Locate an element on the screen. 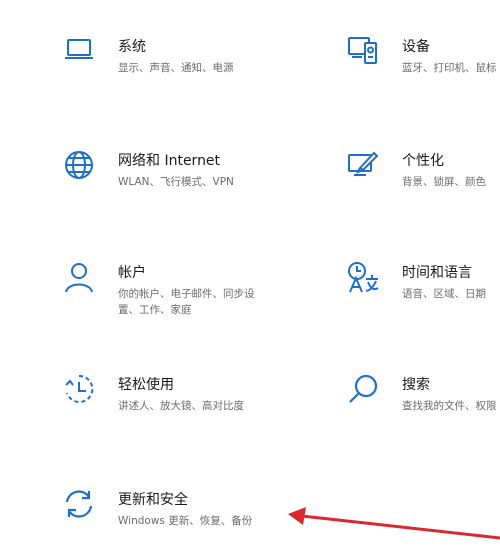 This screenshot has height=548, width=500. ease-of-access-icon is located at coordinates (79, 389).